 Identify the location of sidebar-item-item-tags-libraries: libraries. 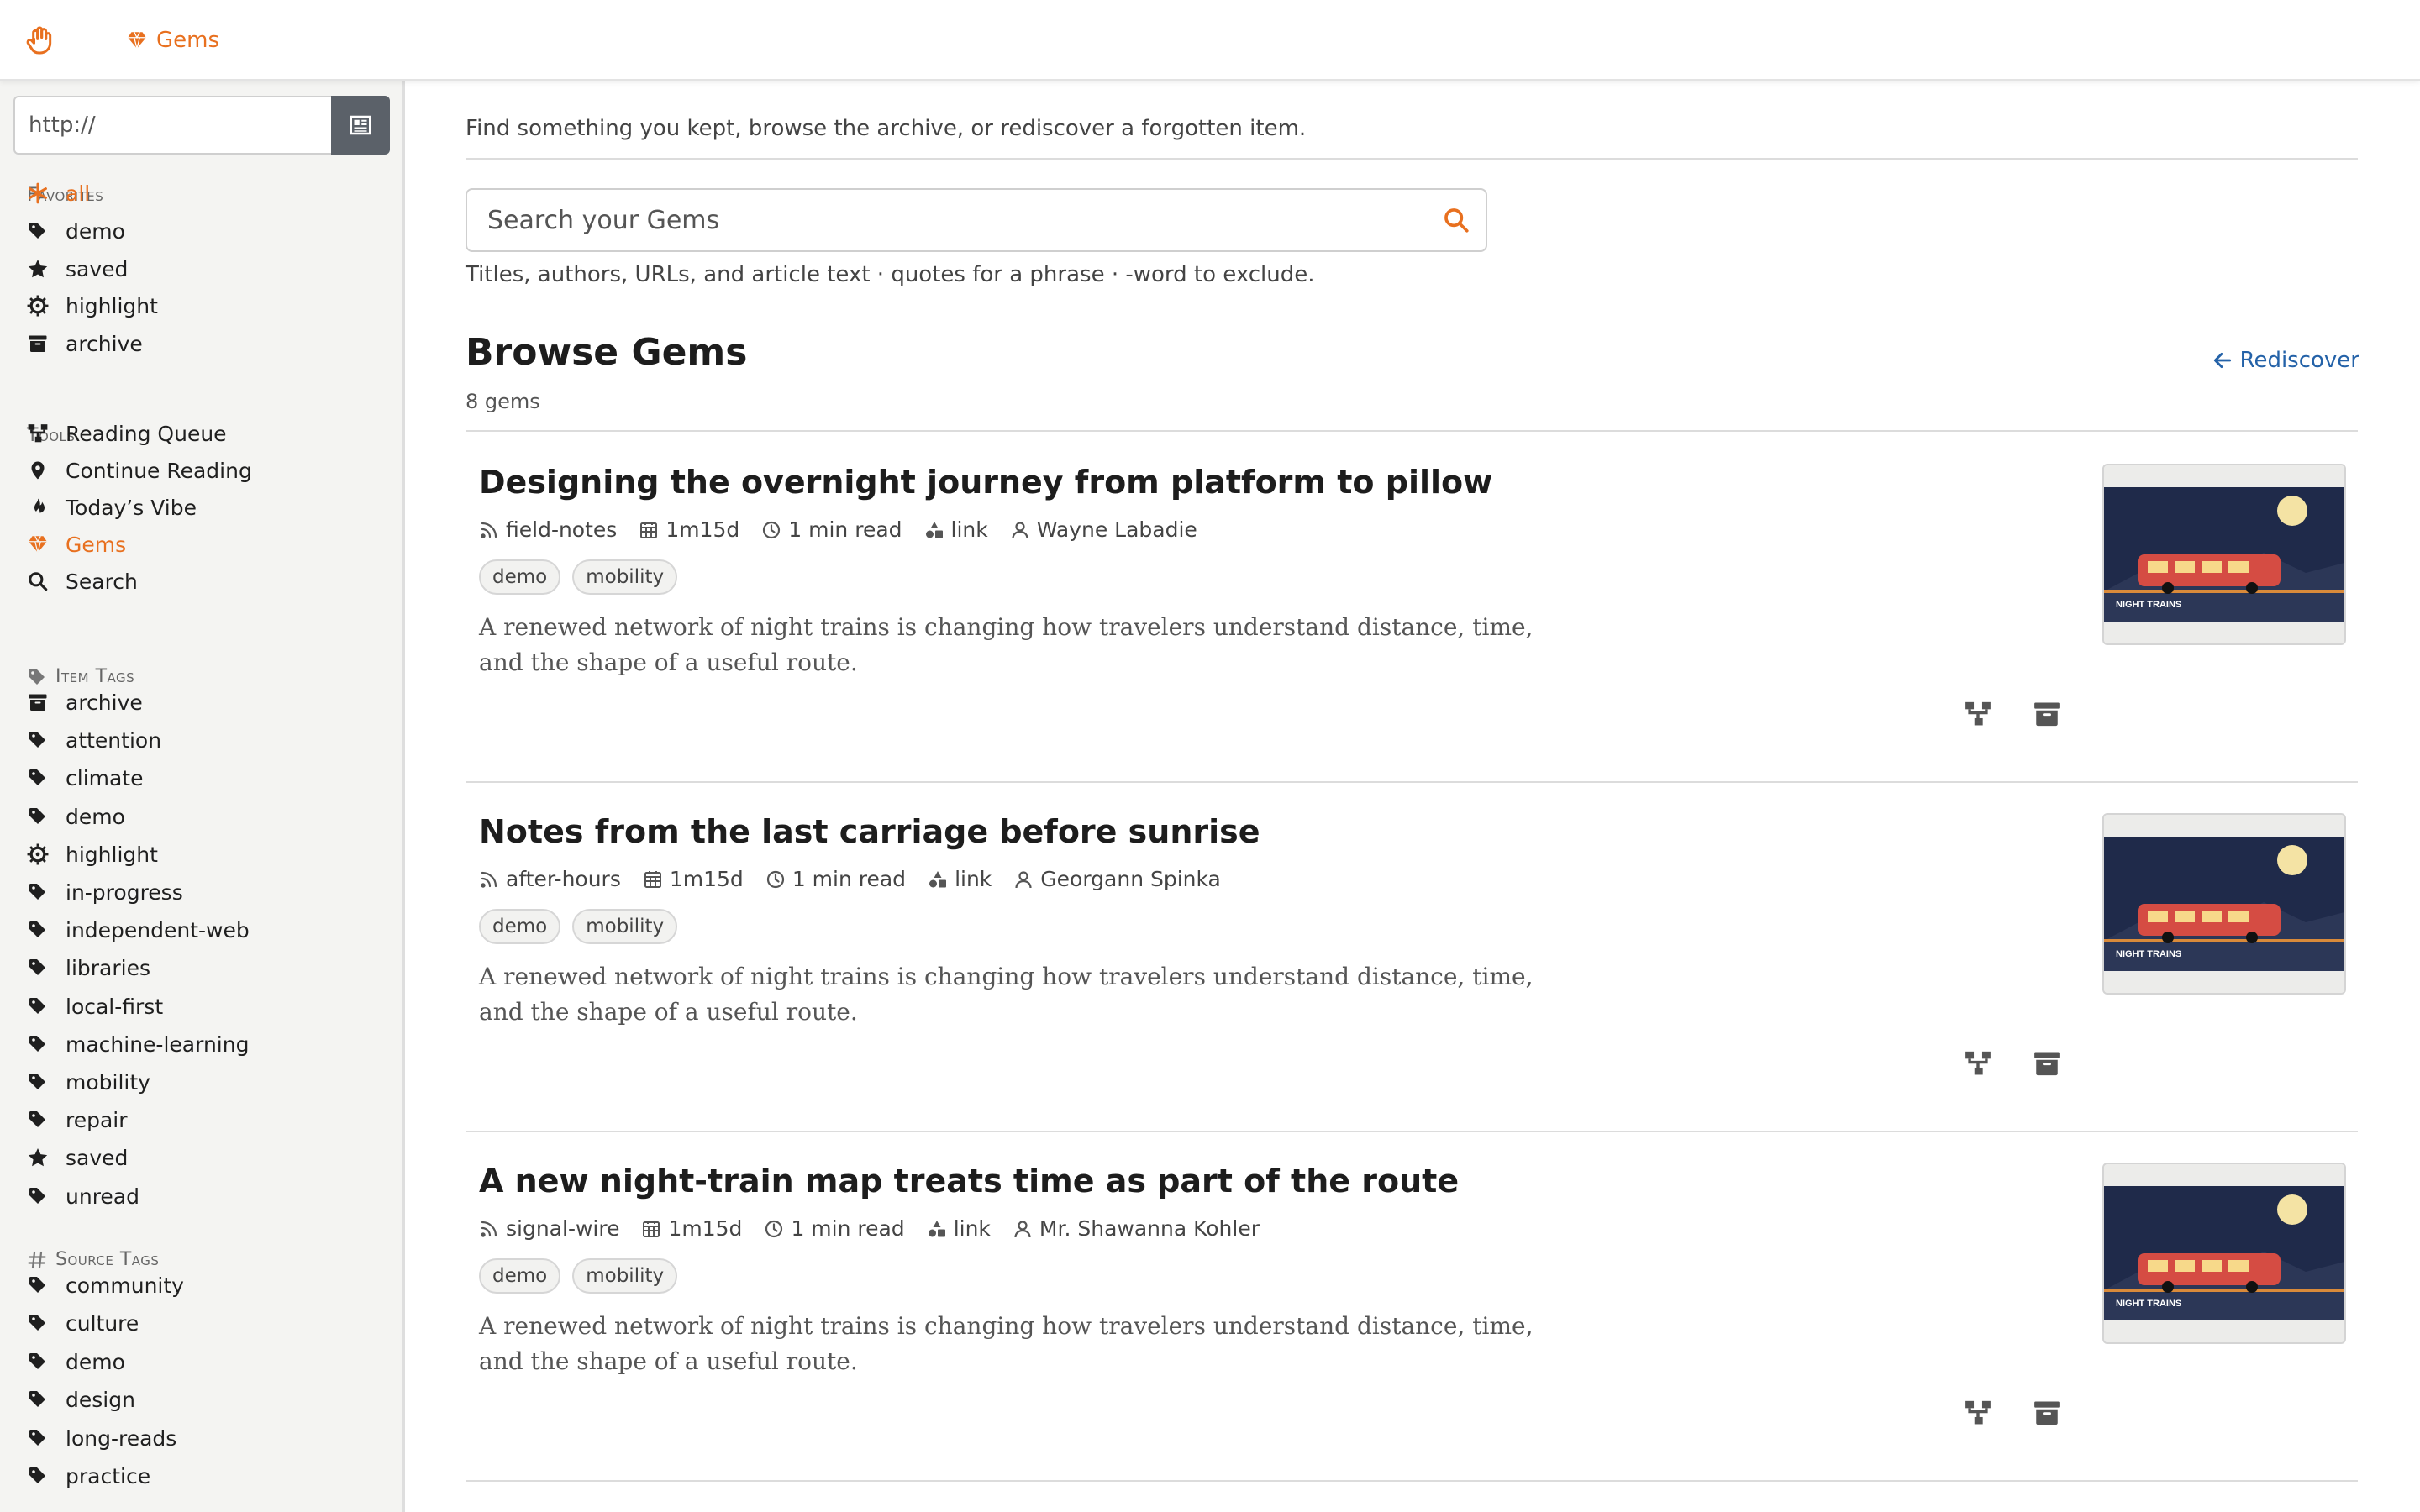
(88, 967).